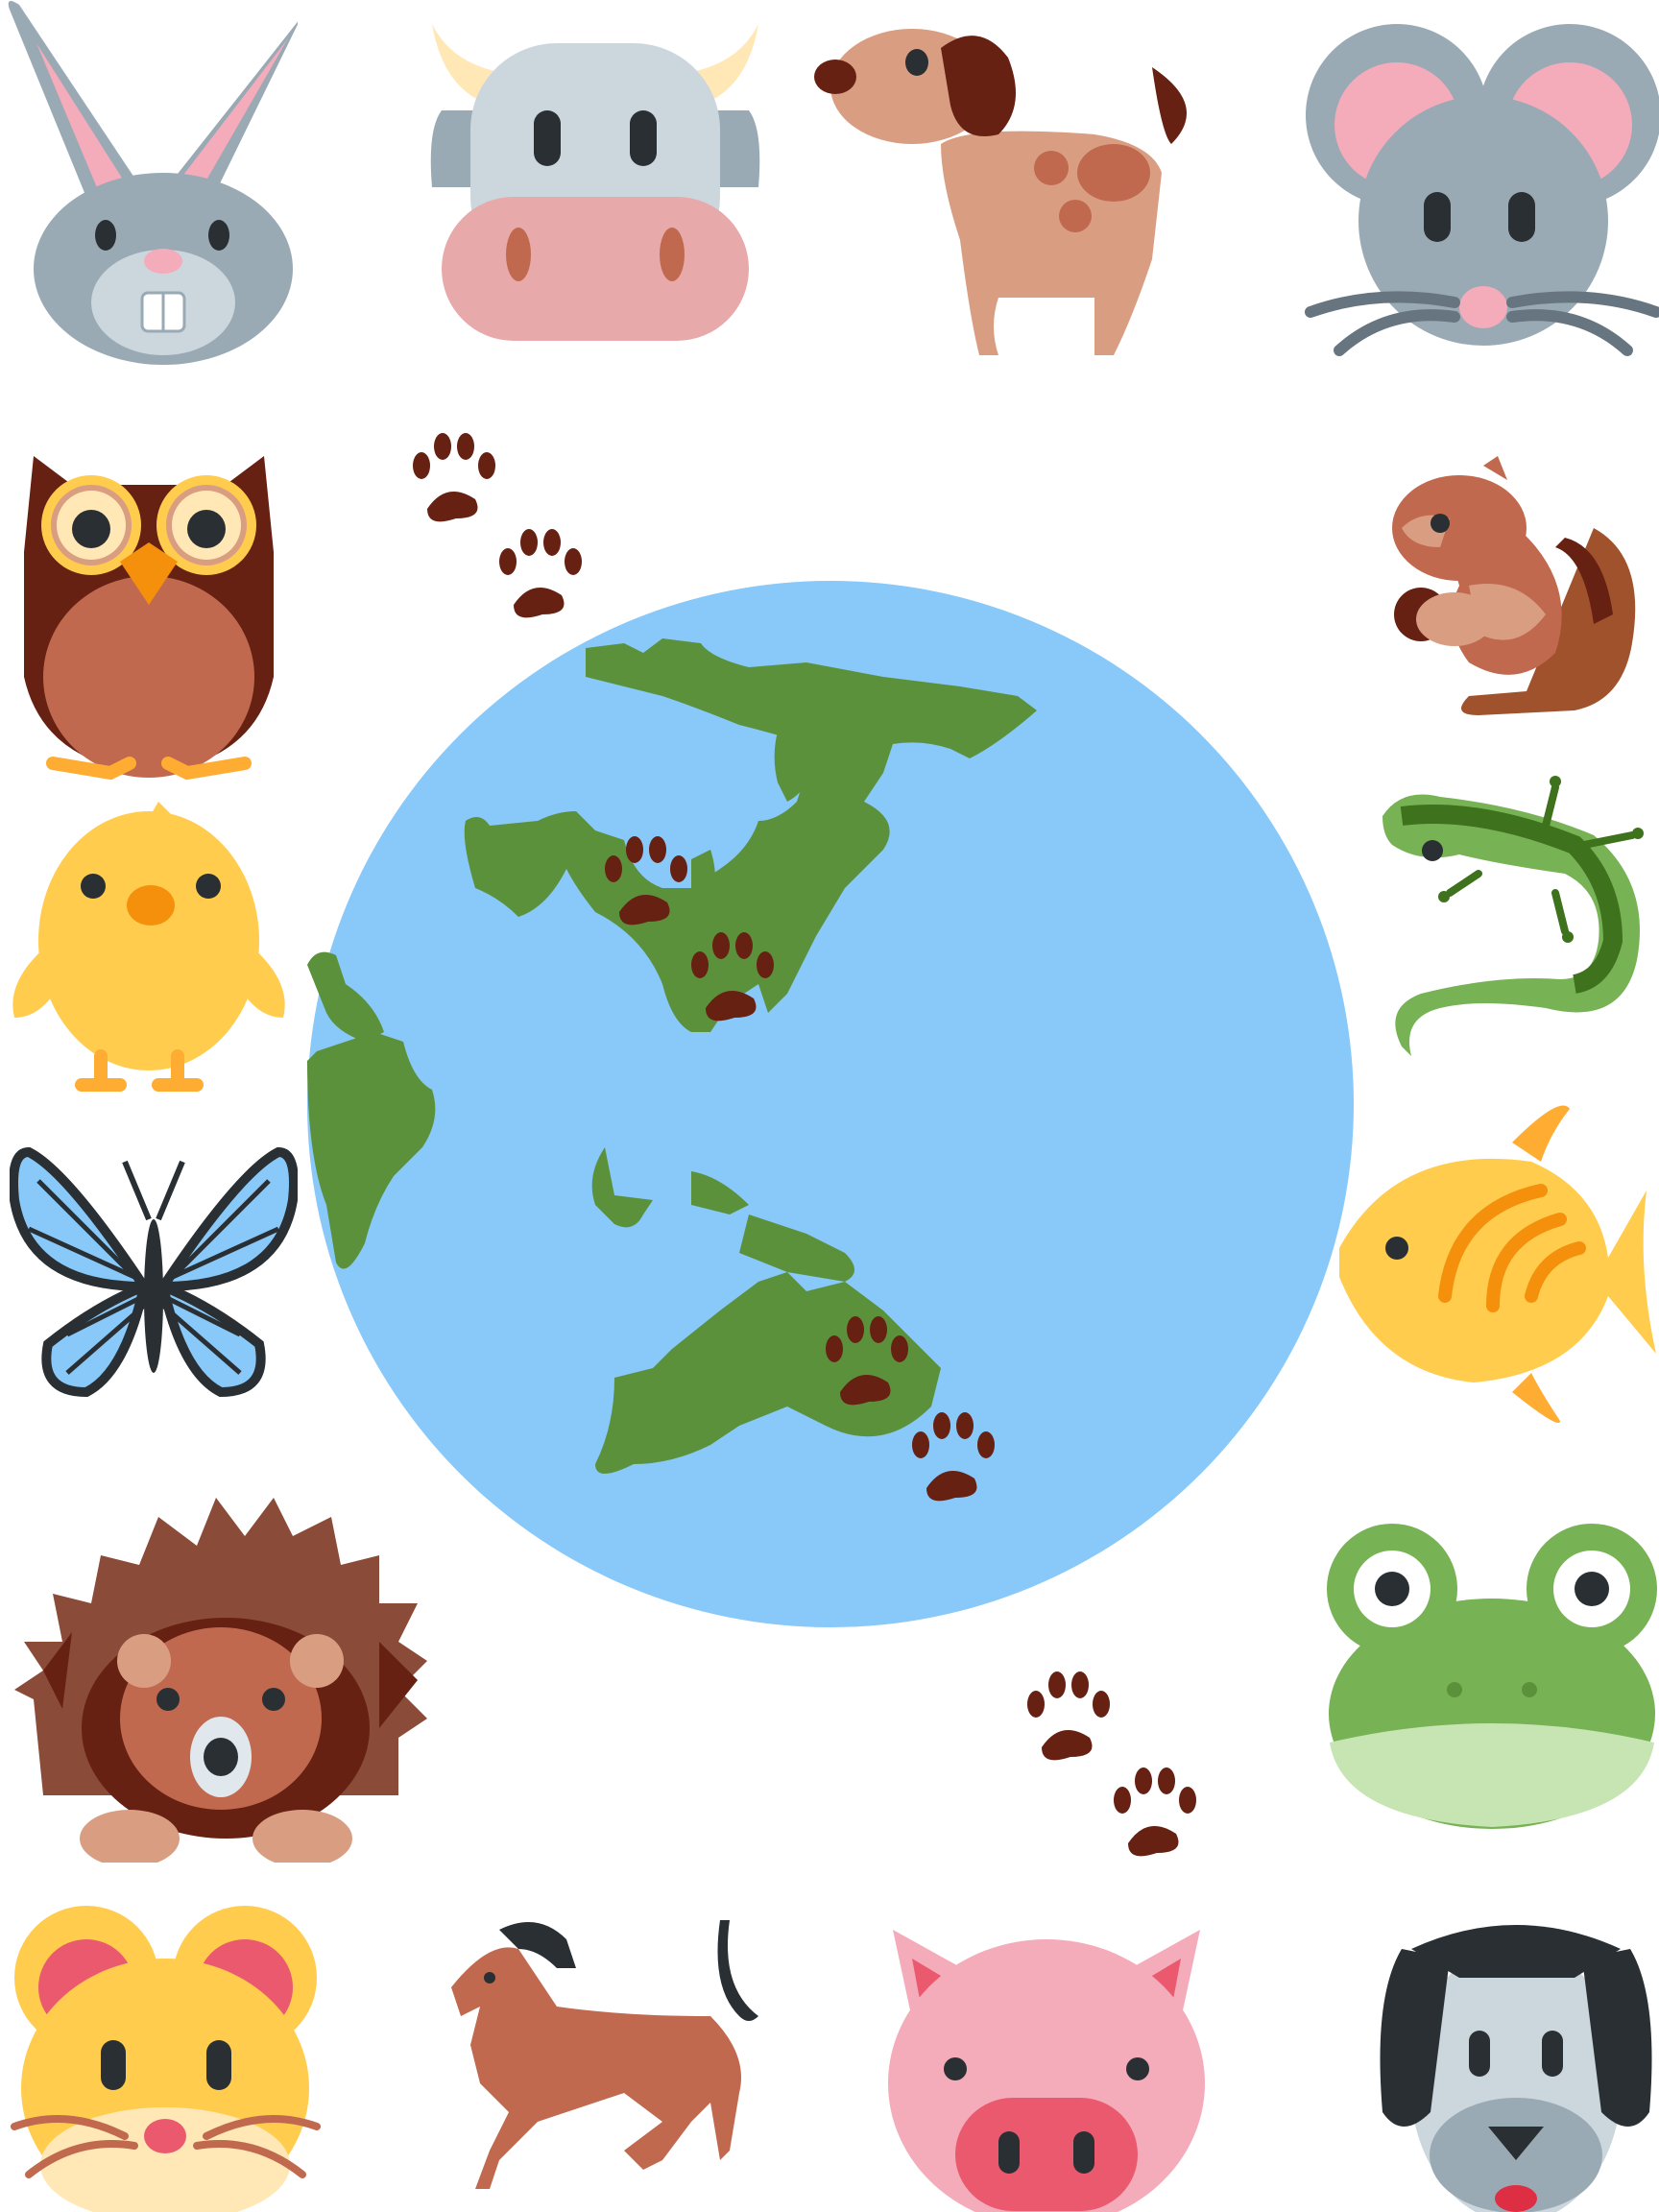 This screenshot has width=1659, height=2212. What do you see at coordinates (149, 614) in the screenshot?
I see `owl-icon` at bounding box center [149, 614].